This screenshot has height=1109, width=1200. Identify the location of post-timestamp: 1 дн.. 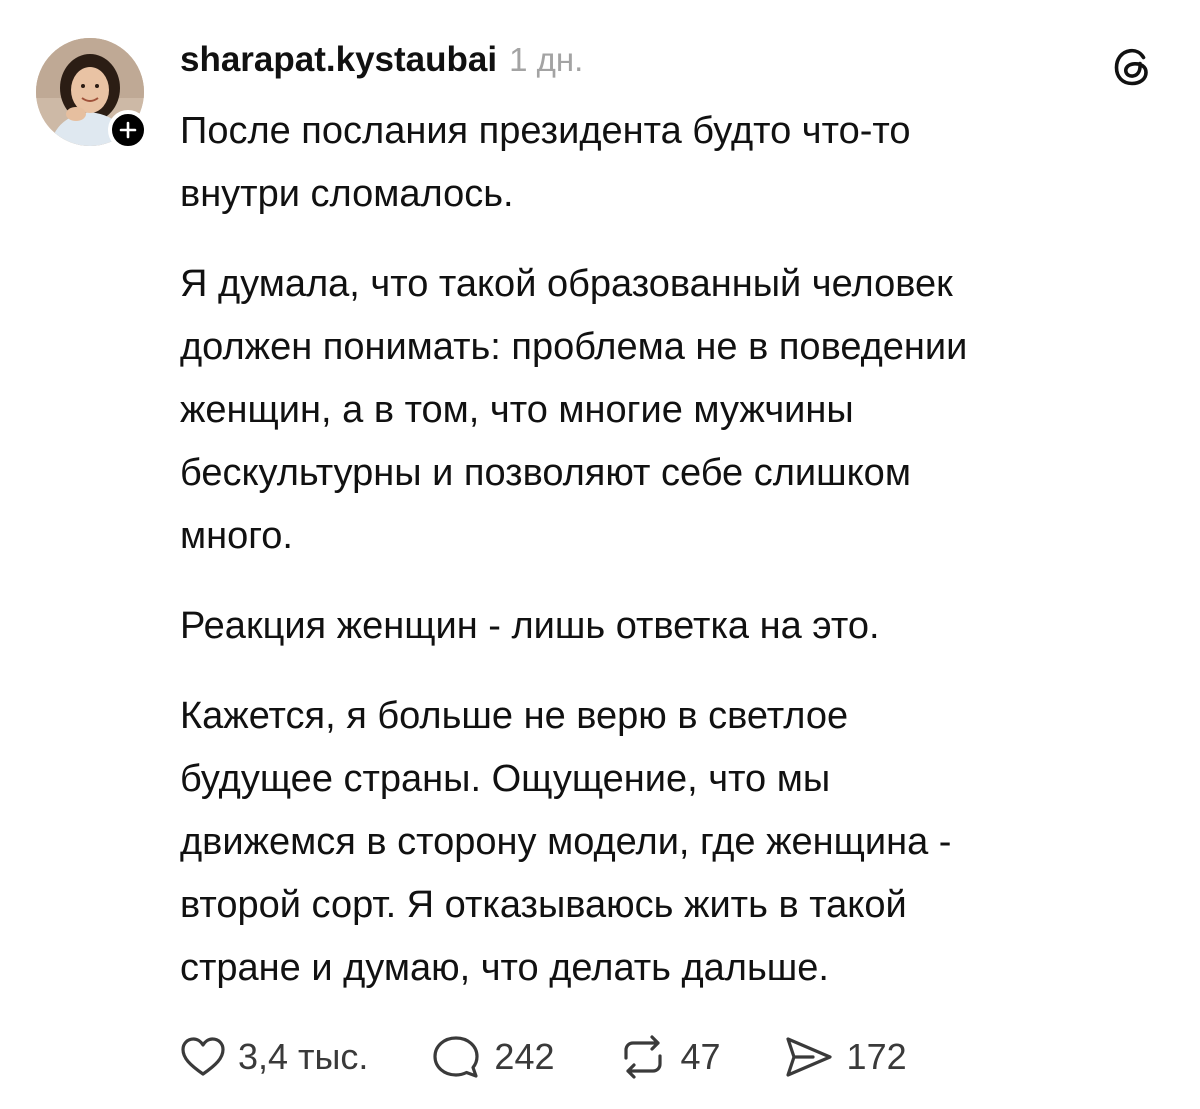
(546, 59).